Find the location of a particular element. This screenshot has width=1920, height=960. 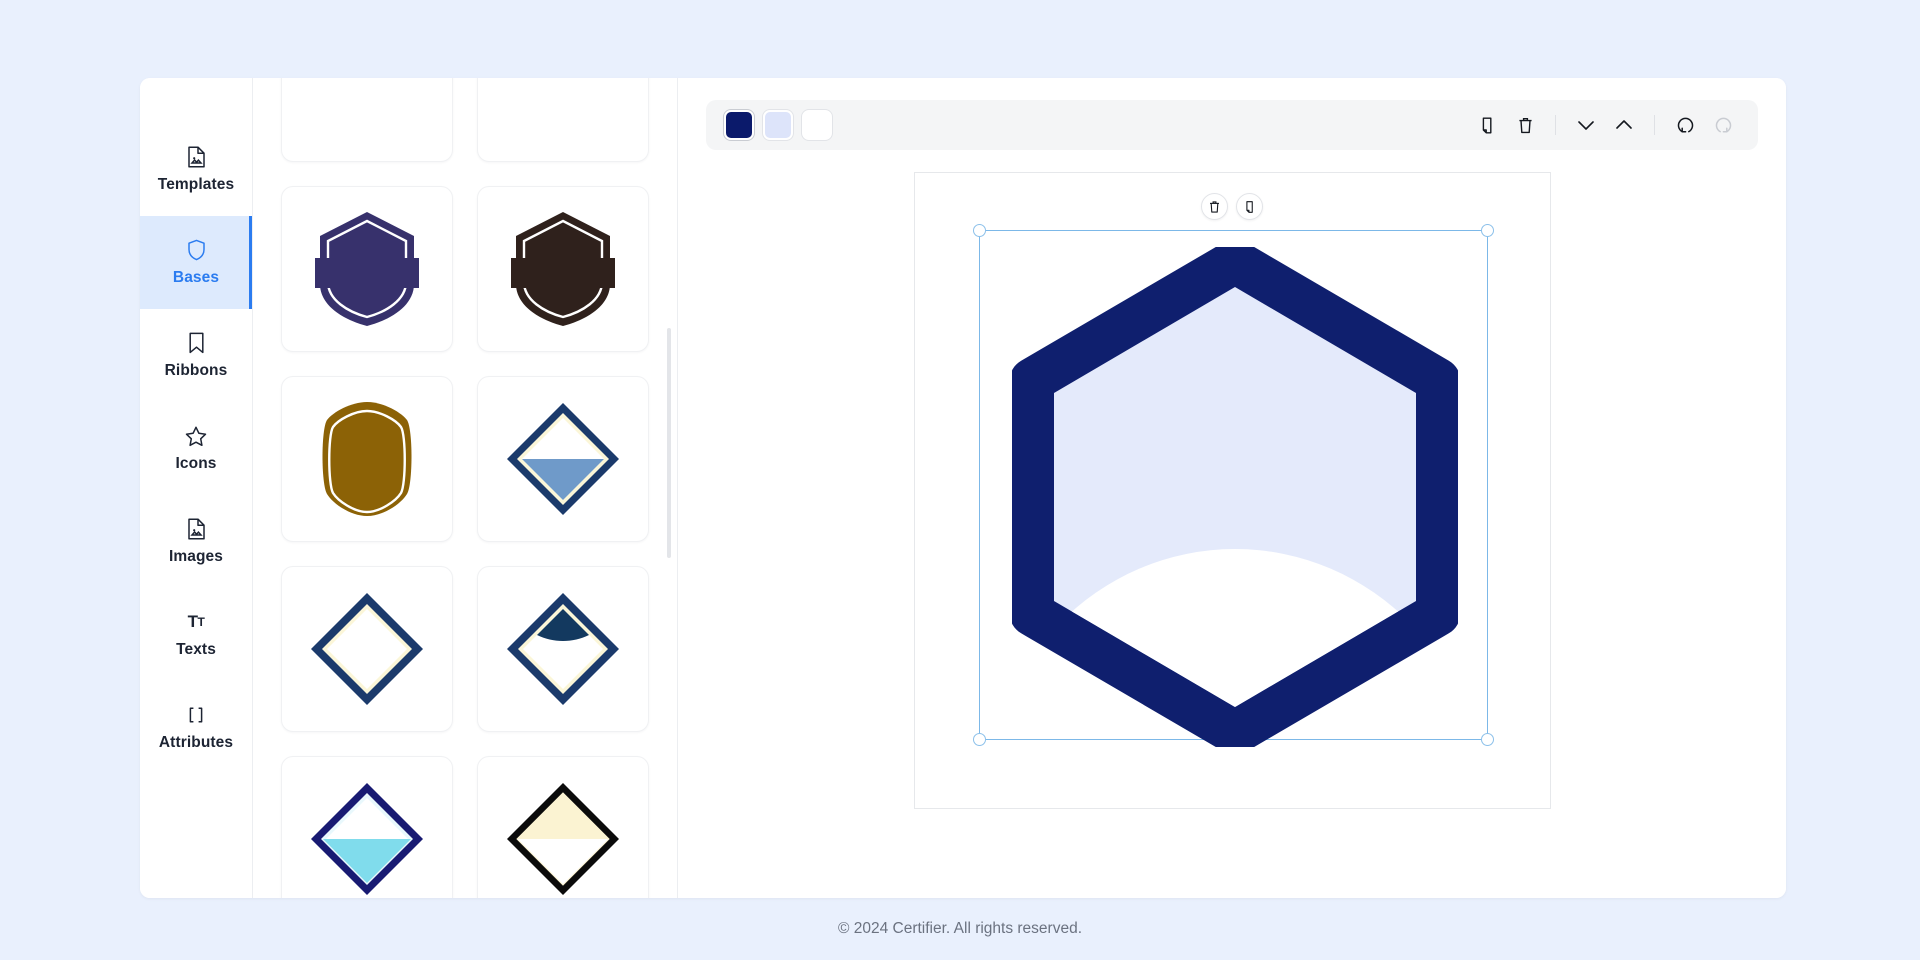

sidebar-item-images: Images is located at coordinates (196, 541).